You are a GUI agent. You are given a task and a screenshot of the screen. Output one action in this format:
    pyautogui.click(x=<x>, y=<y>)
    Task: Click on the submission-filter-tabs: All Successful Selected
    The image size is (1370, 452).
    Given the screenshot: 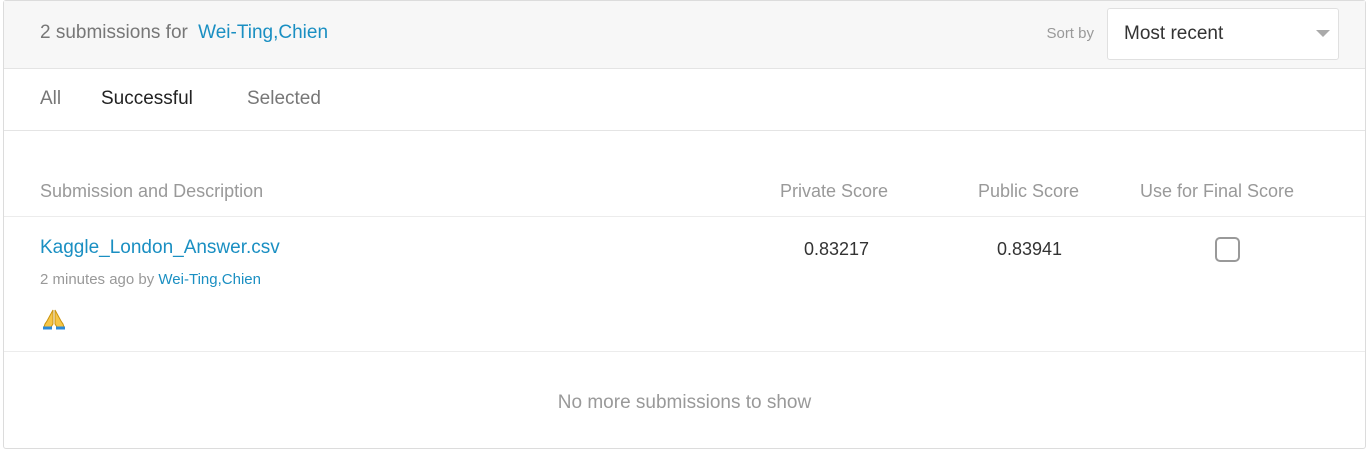 What is the action you would take?
    pyautogui.click(x=684, y=100)
    